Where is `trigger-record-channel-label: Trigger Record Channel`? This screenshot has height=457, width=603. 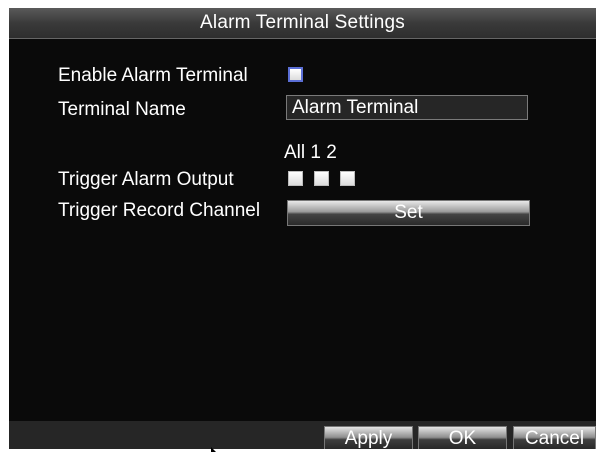
trigger-record-channel-label: Trigger Record Channel is located at coordinates (159, 210).